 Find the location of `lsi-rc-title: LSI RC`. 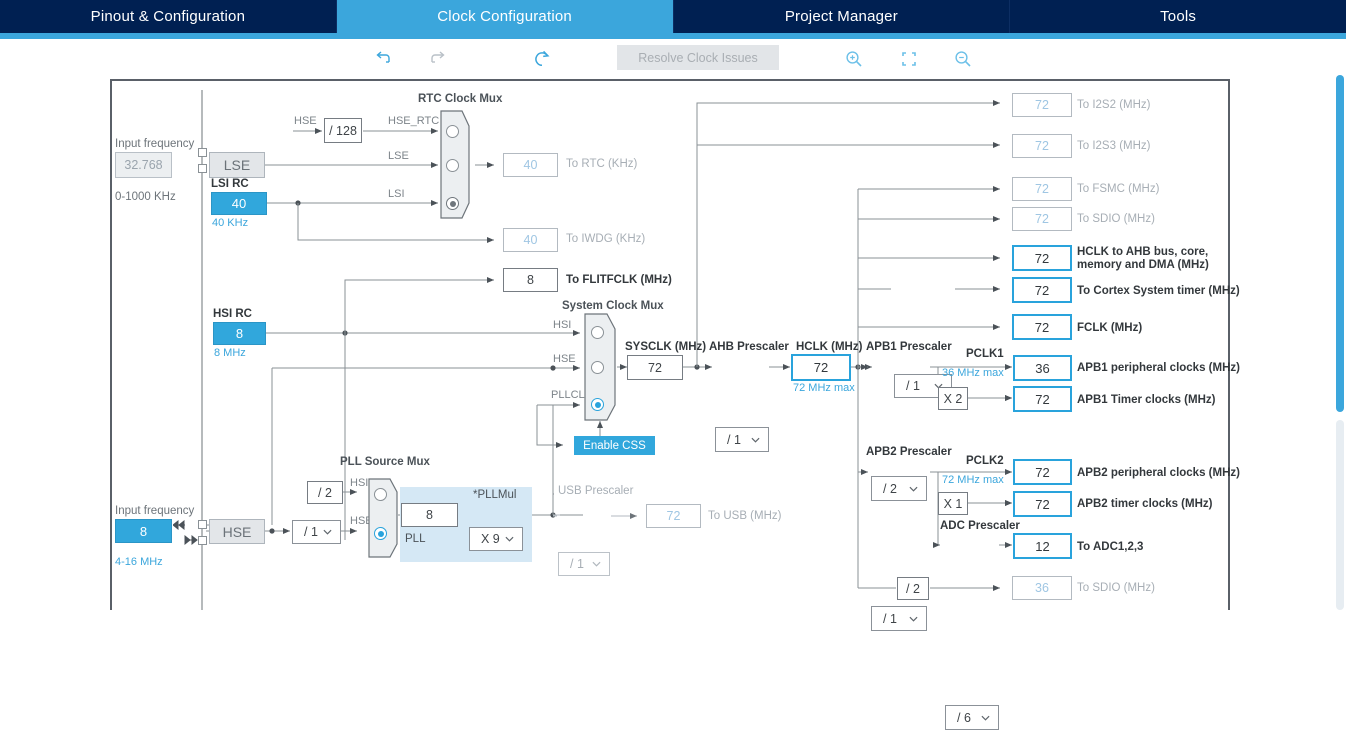

lsi-rc-title: LSI RC is located at coordinates (230, 184).